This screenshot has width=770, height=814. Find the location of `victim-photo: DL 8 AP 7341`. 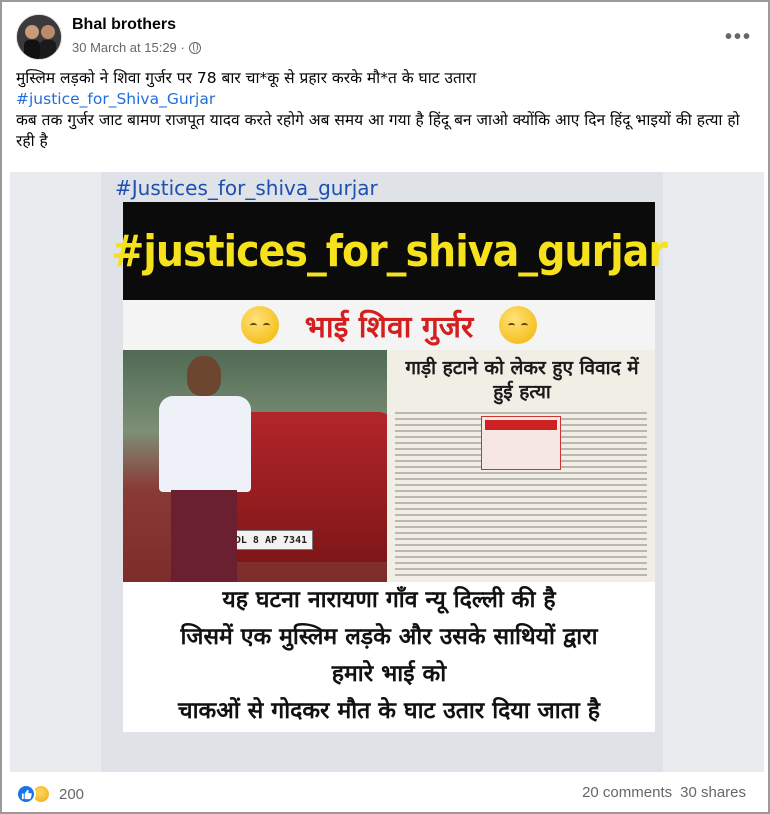

victim-photo: DL 8 AP 7341 is located at coordinates (255, 466).